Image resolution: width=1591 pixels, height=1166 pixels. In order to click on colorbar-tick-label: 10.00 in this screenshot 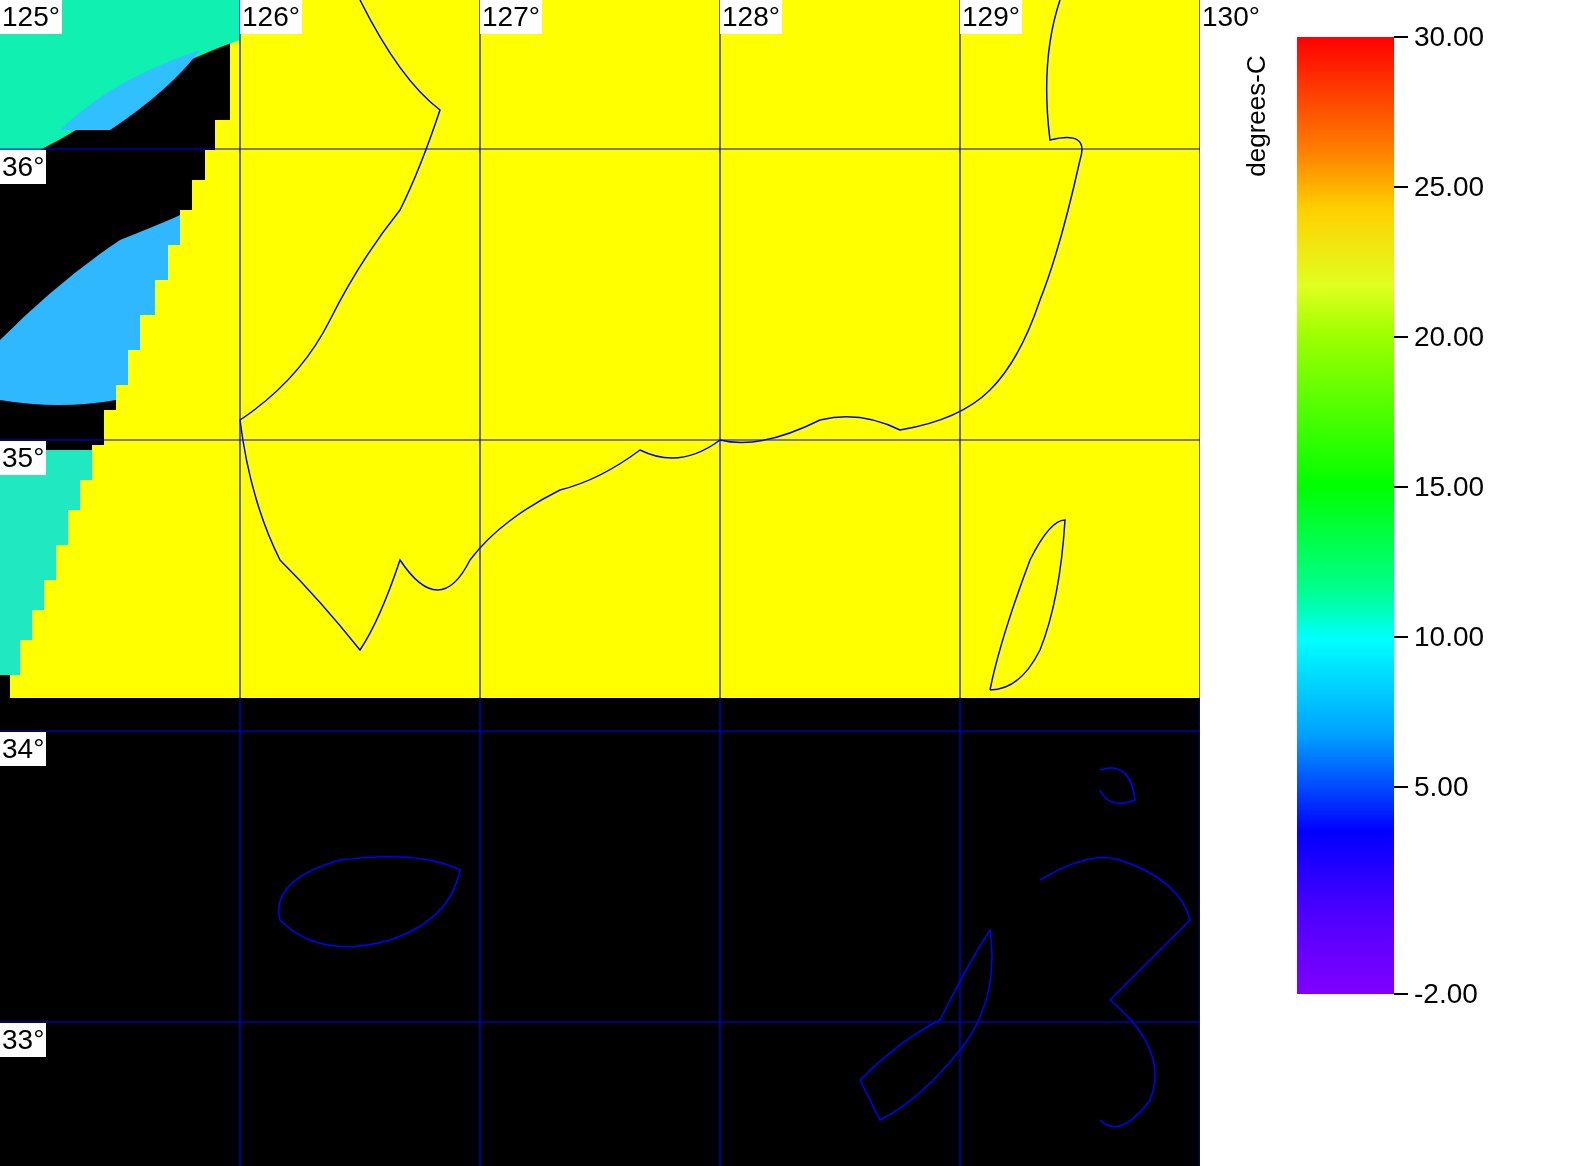, I will do `click(1449, 637)`.